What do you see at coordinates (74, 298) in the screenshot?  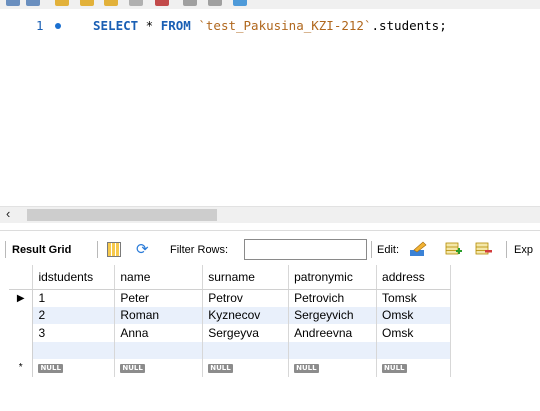 I see `table-cell: 1` at bounding box center [74, 298].